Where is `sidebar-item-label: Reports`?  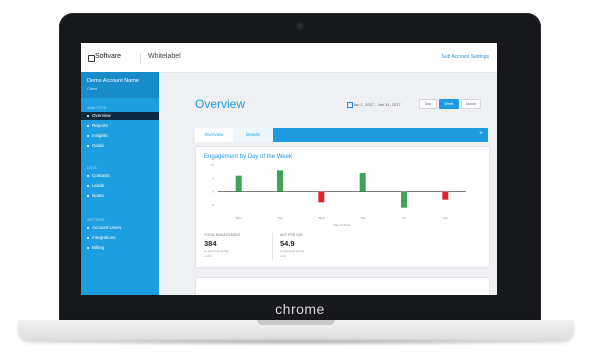
sidebar-item-label: Reports is located at coordinates (100, 125).